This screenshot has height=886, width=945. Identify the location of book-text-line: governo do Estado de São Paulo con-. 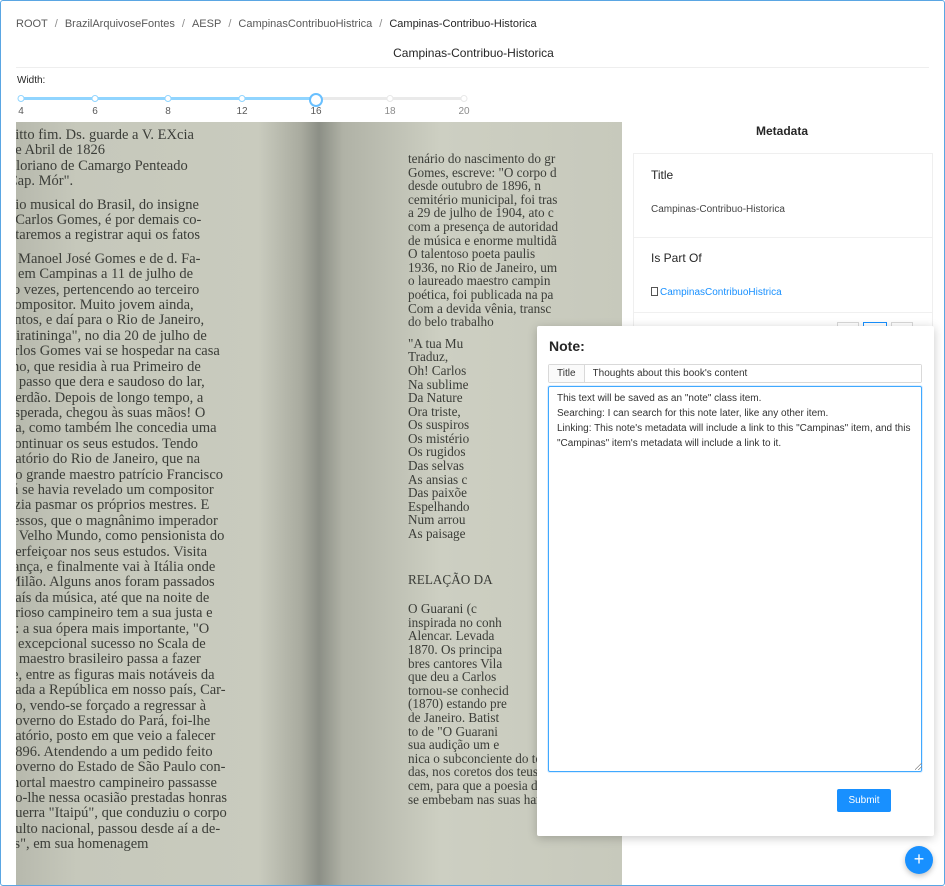
(121, 767).